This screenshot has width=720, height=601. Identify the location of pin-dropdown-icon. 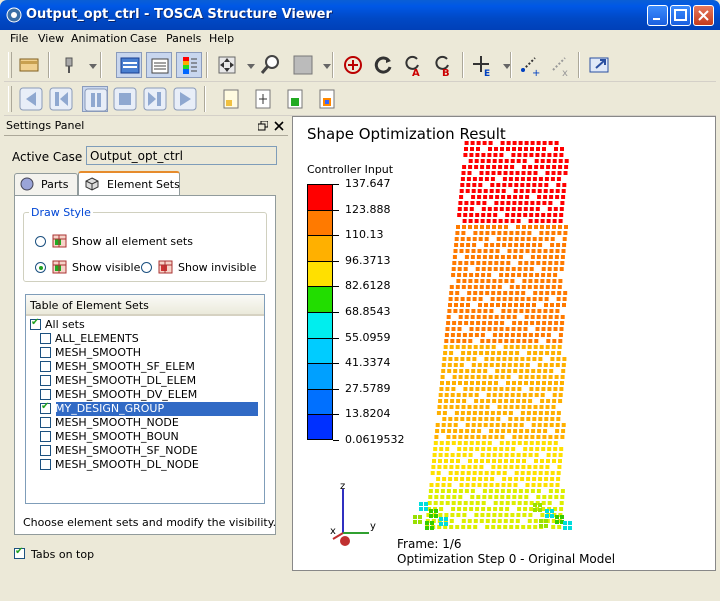
(88, 65).